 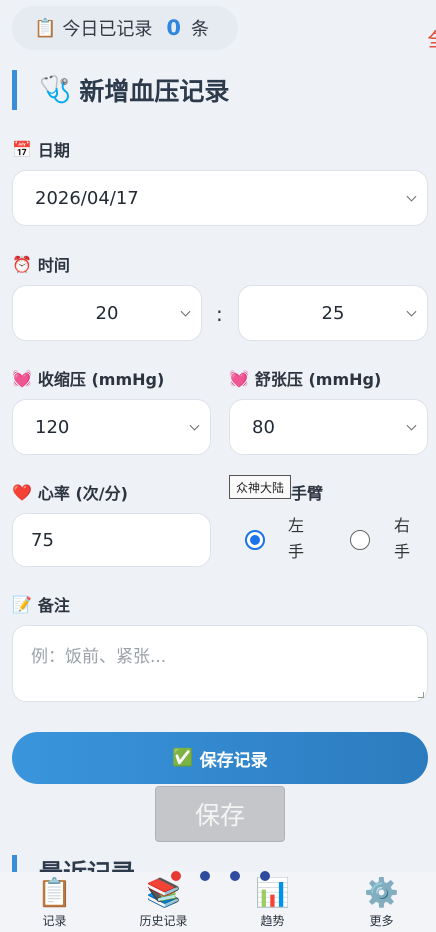 What do you see at coordinates (233, 760) in the screenshot?
I see `save-record-label: 保存记录` at bounding box center [233, 760].